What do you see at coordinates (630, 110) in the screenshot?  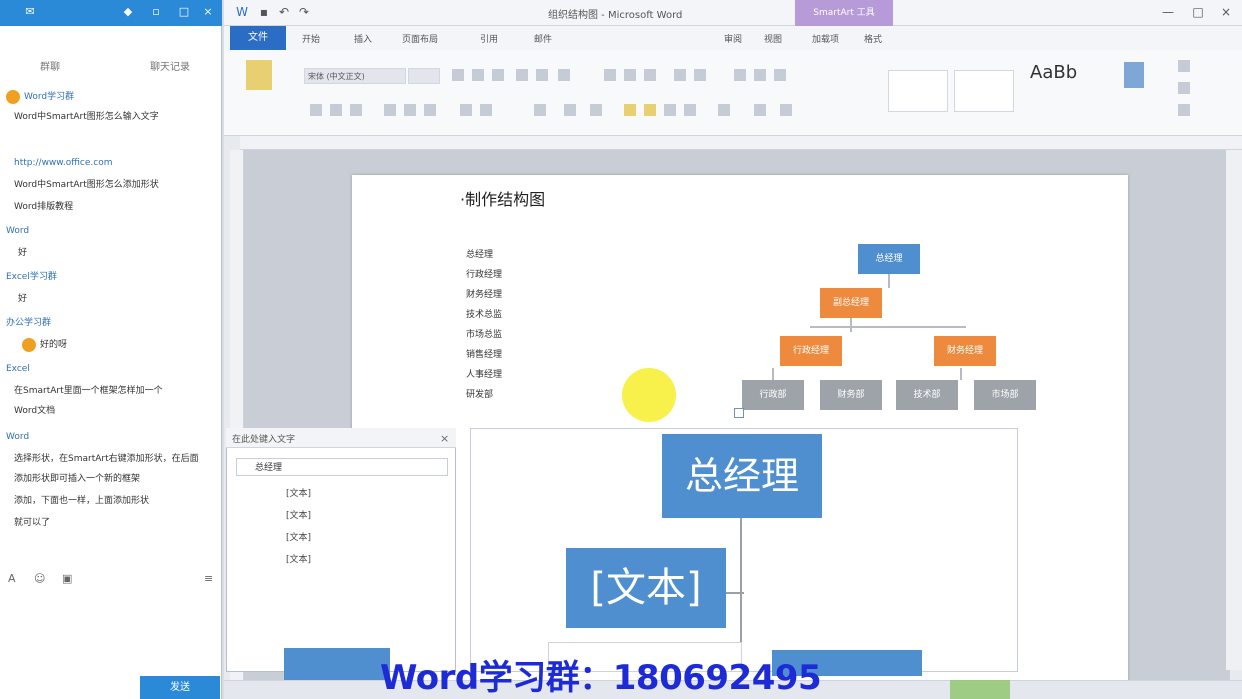 I see `align-left-icon` at bounding box center [630, 110].